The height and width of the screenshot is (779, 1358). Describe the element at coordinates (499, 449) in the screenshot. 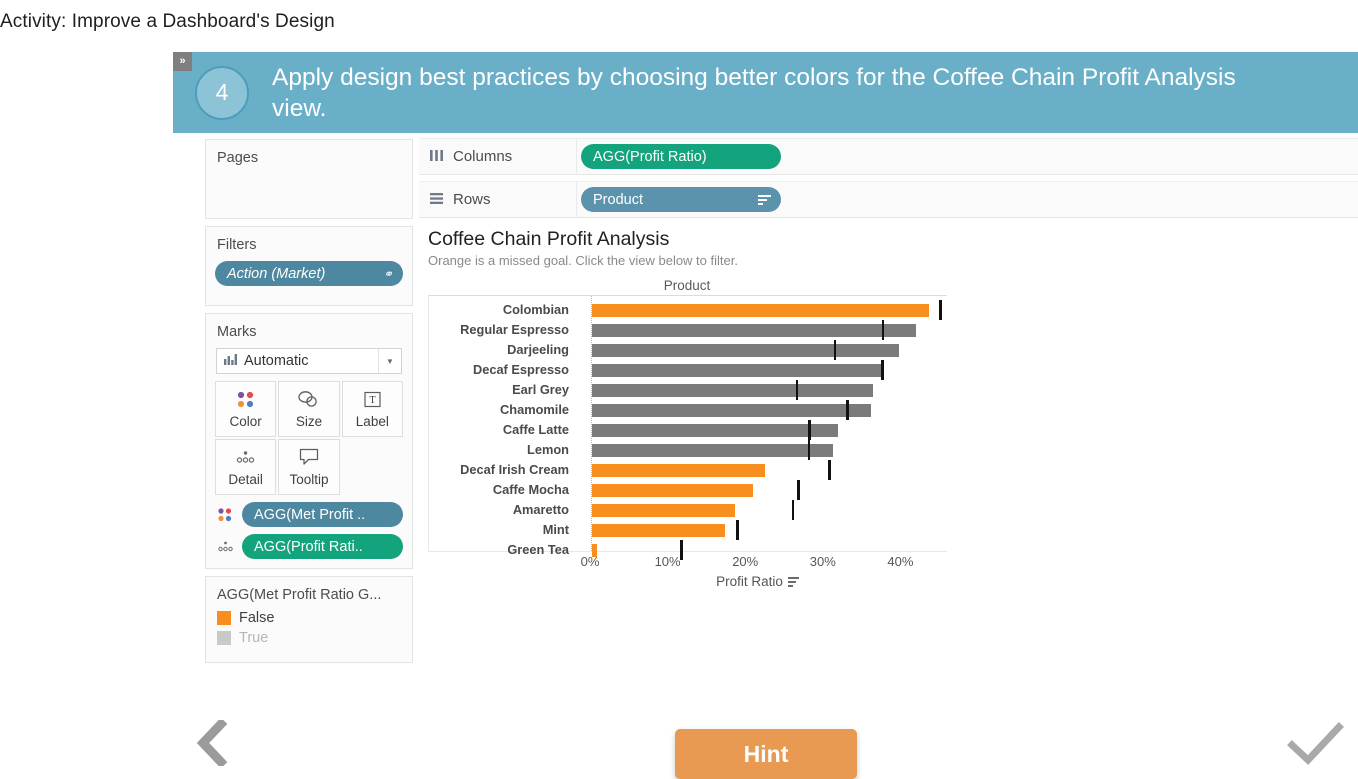

I see `chart-row-label: Lemon` at that location.